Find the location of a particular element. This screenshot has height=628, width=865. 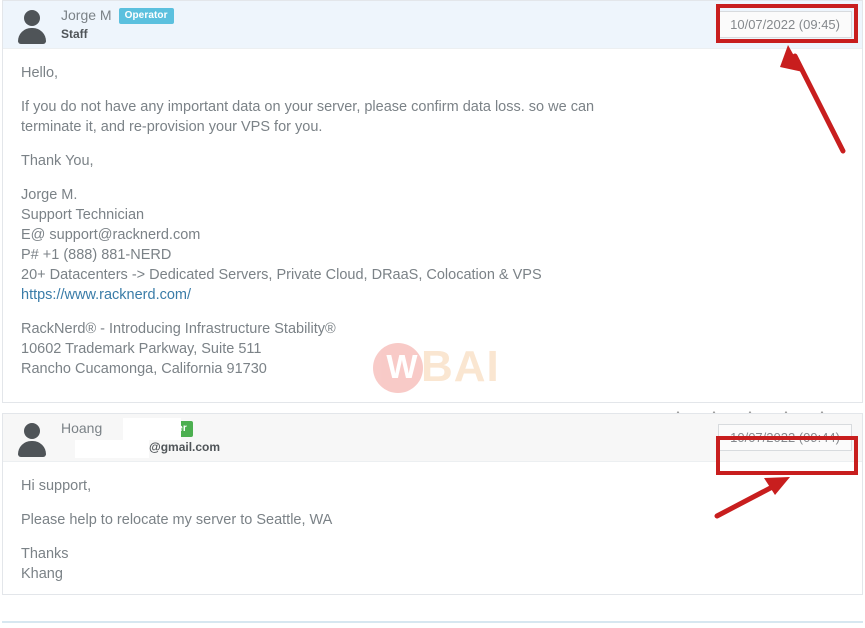

company-city: Rancho Cucamonga, California 91730 is located at coordinates (144, 369).